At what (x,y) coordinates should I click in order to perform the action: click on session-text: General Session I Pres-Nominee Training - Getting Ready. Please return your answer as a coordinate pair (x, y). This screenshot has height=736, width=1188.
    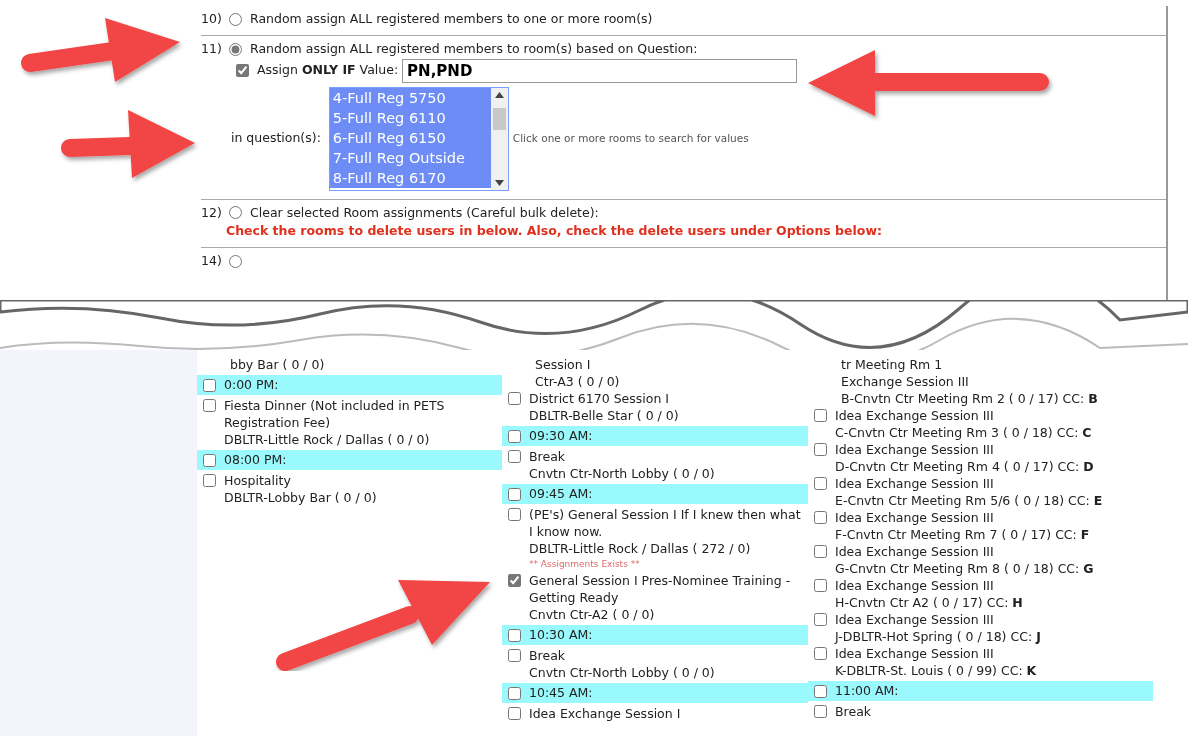
    Looking at the image, I should click on (660, 589).